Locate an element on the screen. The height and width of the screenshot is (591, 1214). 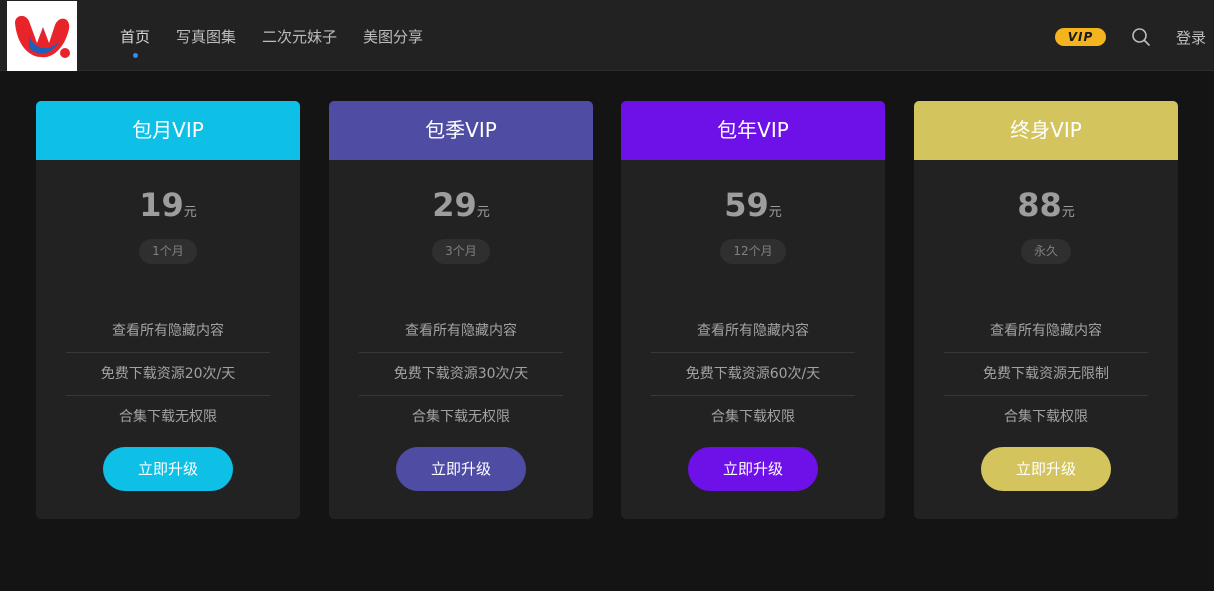
main-nav: 首页 写真图集 二次元妹子 美图分享 is located at coordinates (284, 35).